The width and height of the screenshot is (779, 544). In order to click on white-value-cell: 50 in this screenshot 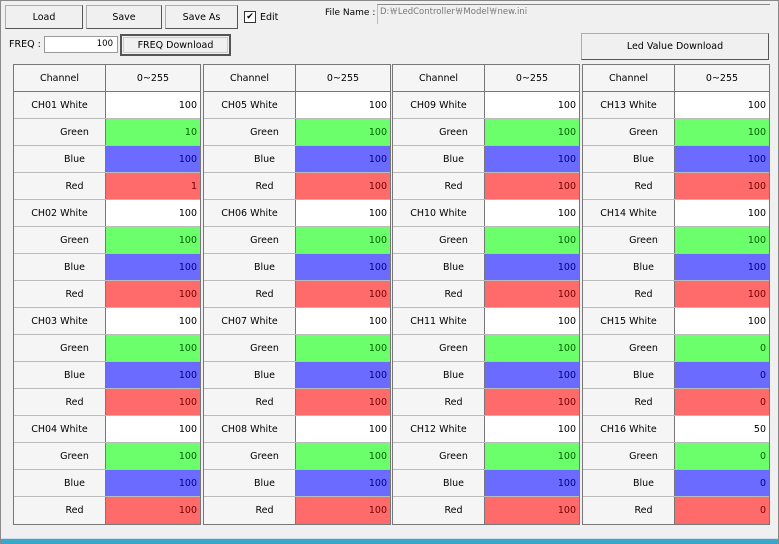, I will do `click(722, 429)`.